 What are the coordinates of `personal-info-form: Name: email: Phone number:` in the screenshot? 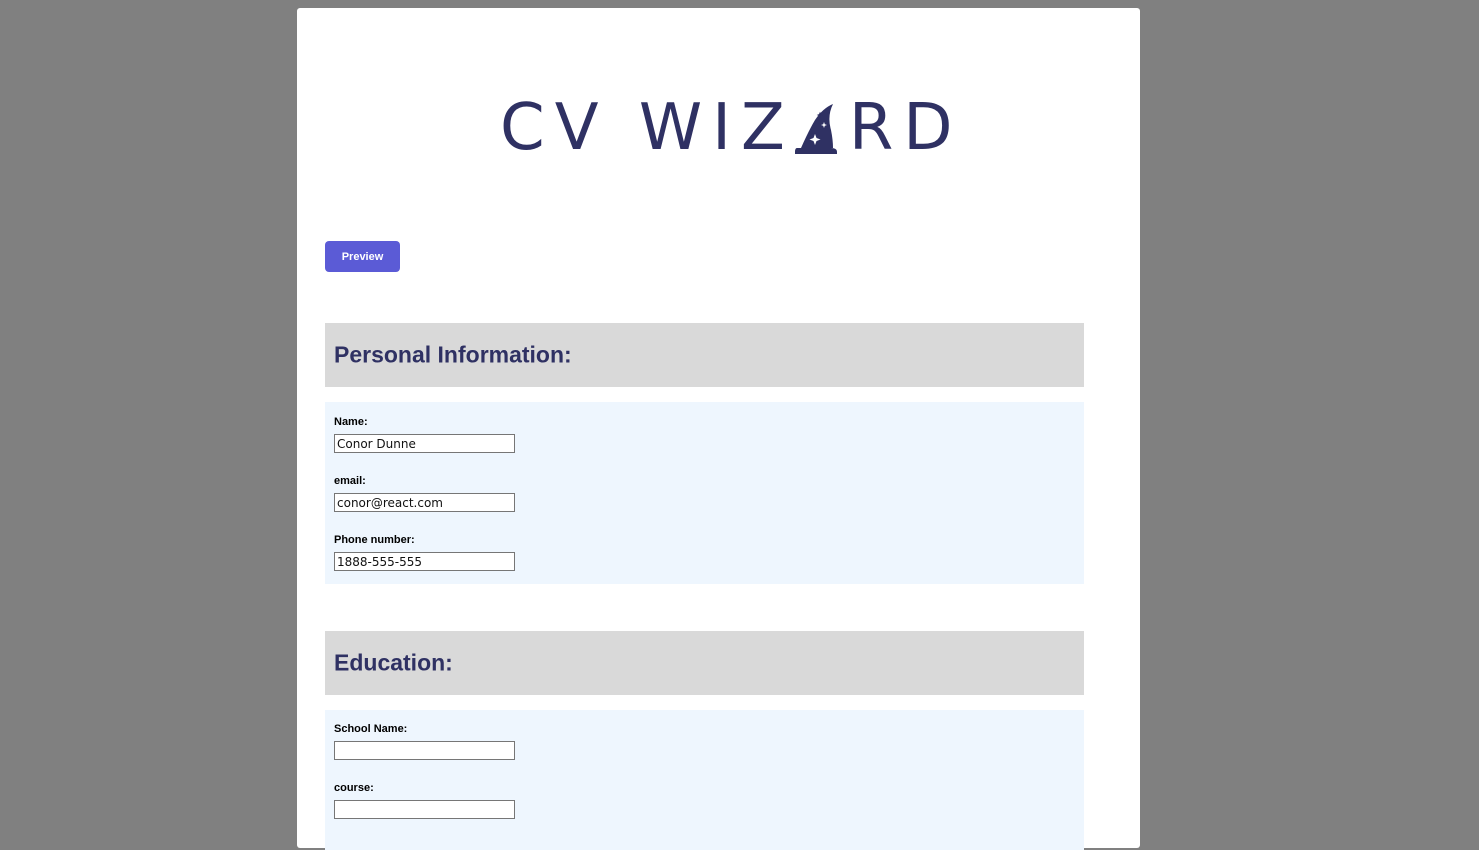 It's located at (704, 493).